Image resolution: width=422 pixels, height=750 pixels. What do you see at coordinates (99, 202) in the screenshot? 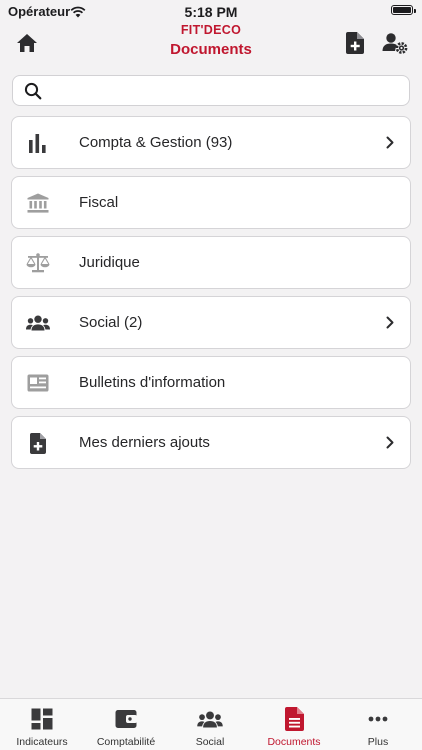
I see `list-item-label: Fiscal` at bounding box center [99, 202].